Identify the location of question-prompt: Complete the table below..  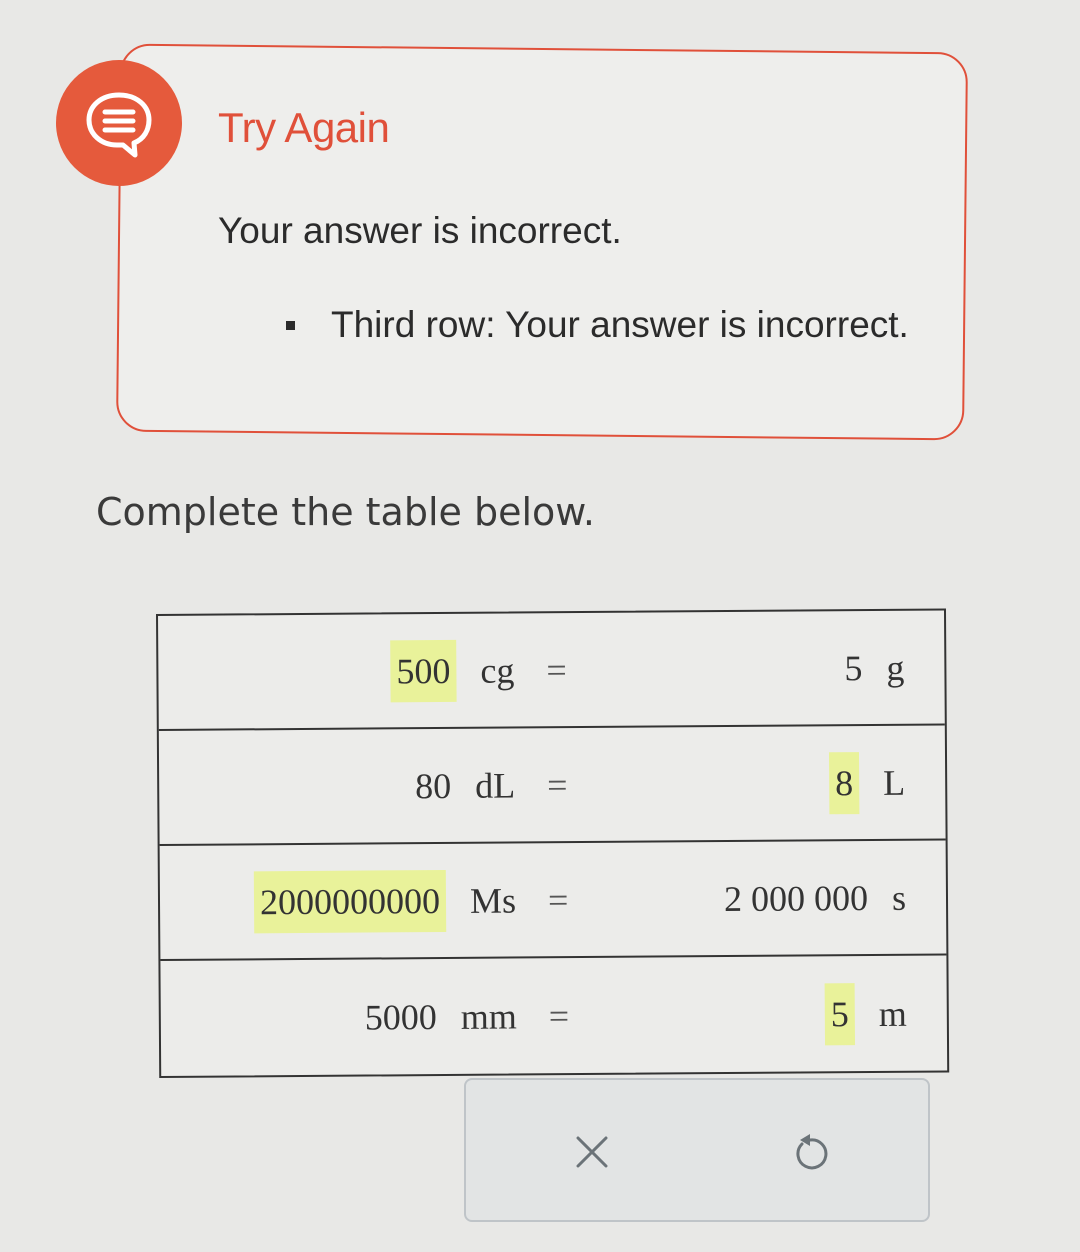
(345, 512).